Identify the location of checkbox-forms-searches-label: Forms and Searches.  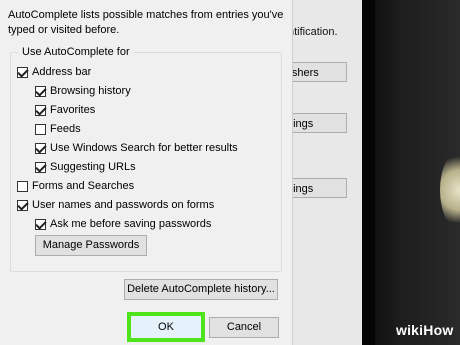
(83, 186).